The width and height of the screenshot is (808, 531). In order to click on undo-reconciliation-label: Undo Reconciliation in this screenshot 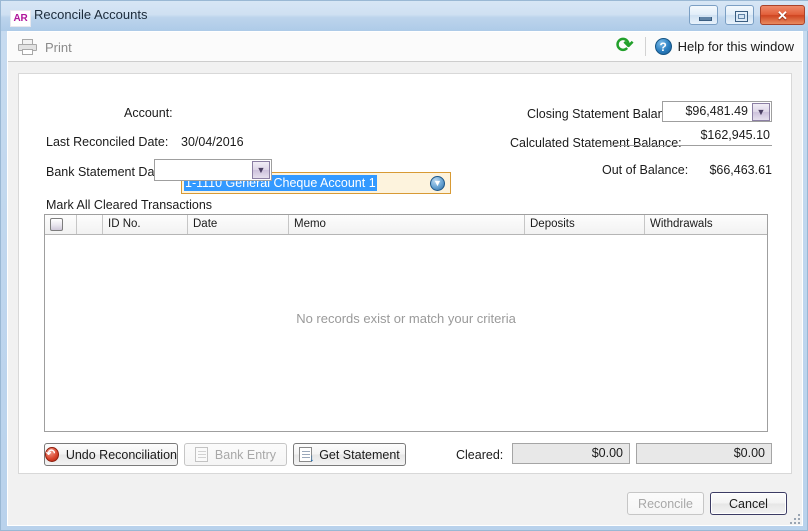, I will do `click(121, 454)`.